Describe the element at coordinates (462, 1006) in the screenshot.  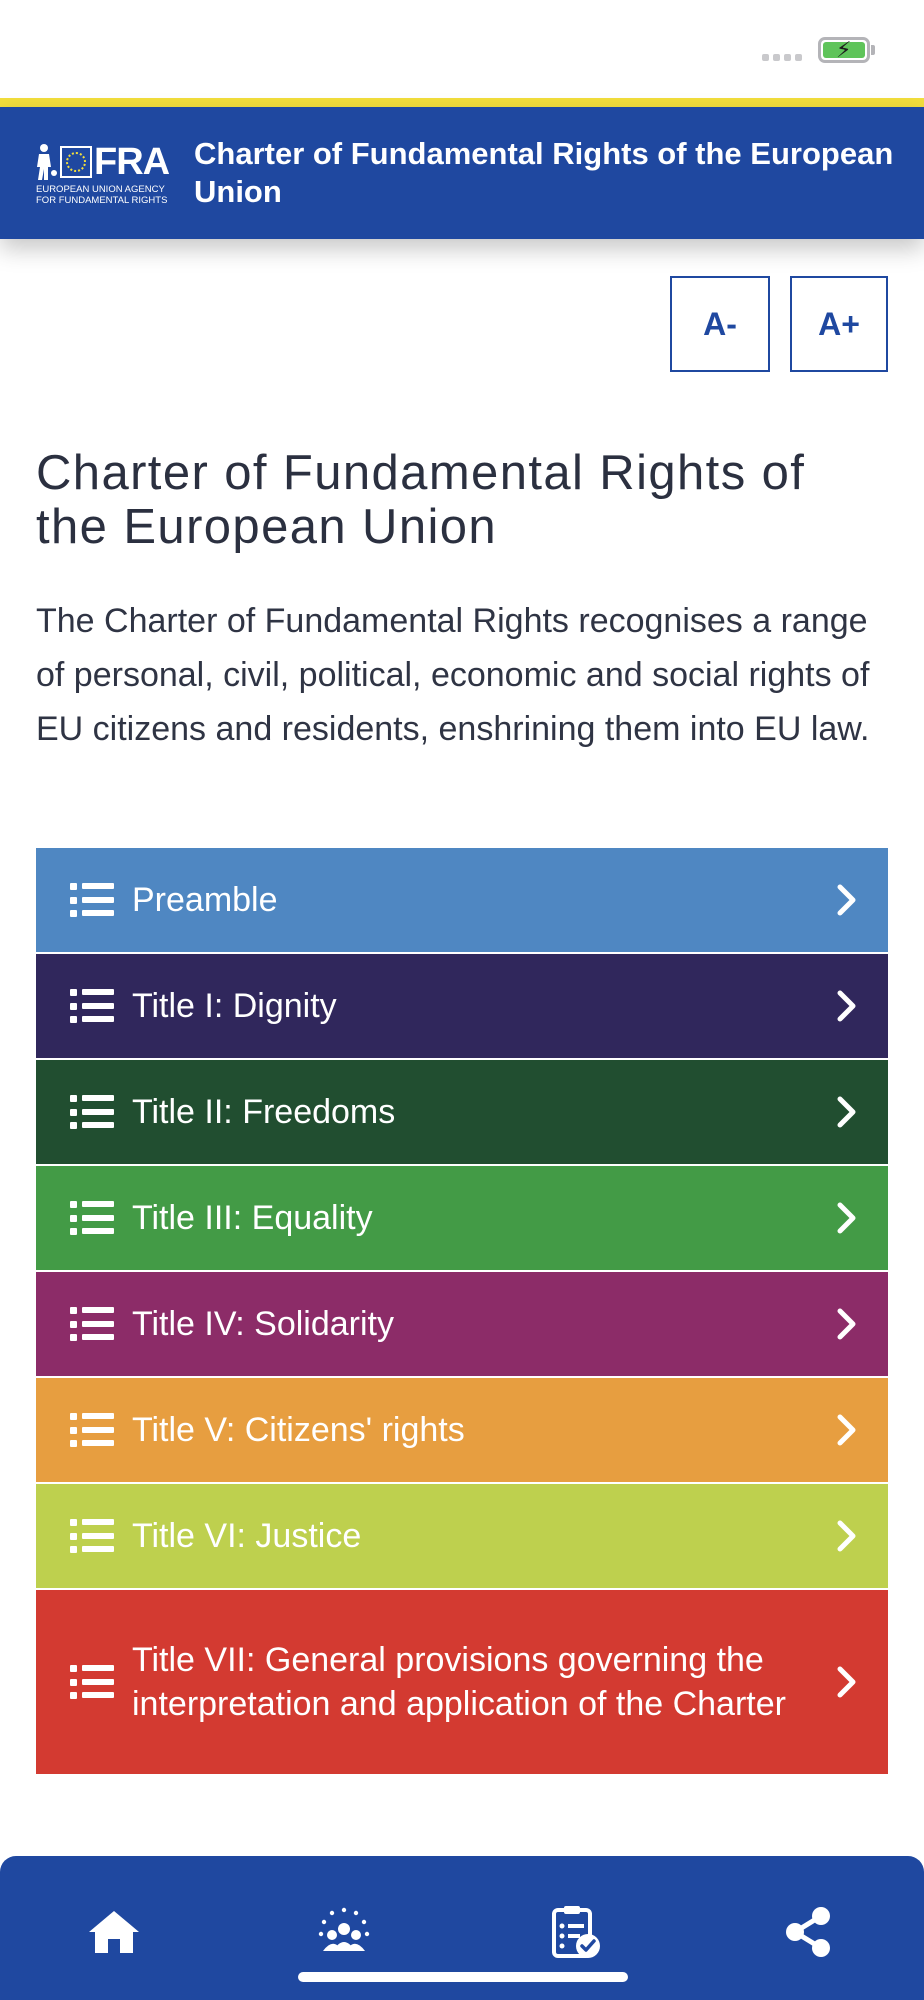
I see `menu-item-dignity: Title I: Dignity` at that location.